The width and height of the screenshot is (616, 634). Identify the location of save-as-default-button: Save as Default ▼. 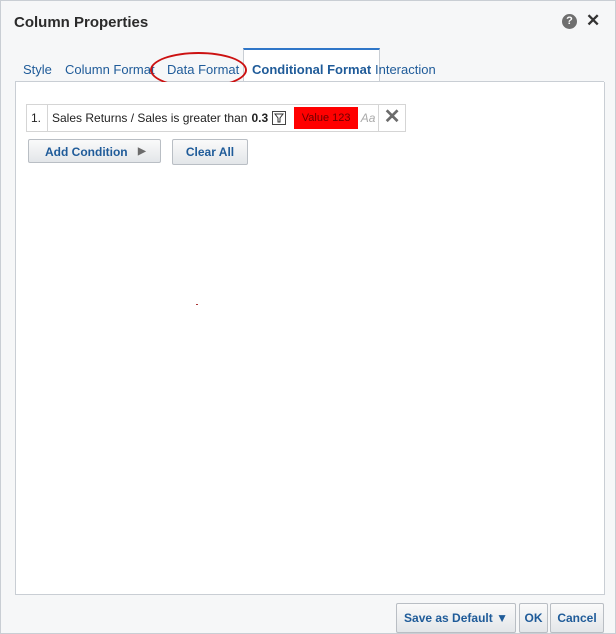
(456, 618).